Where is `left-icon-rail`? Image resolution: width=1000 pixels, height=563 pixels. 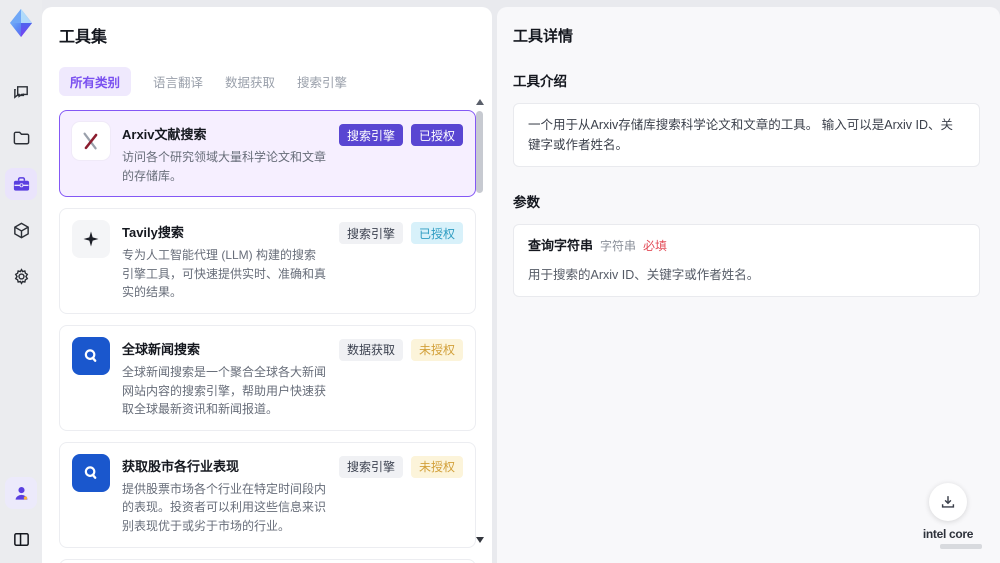 left-icon-rail is located at coordinates (21, 281).